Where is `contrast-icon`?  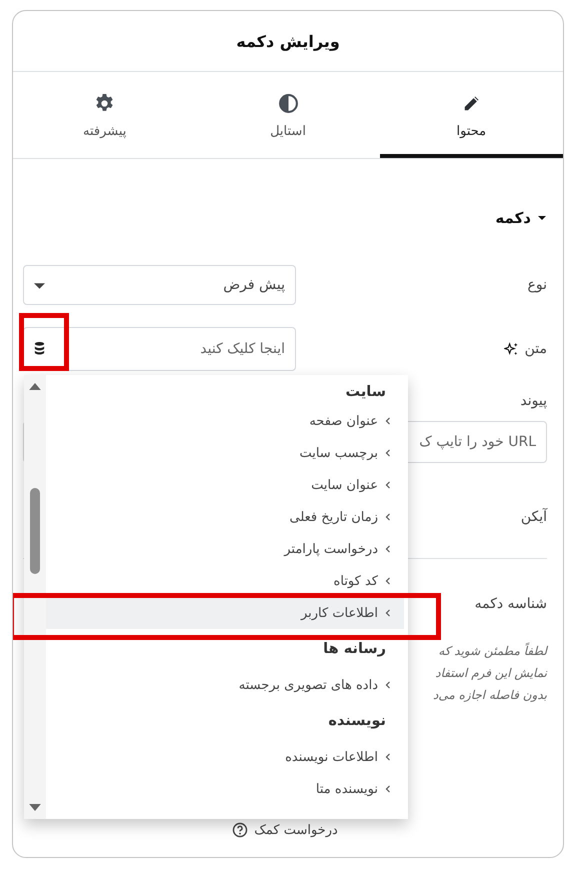
contrast-icon is located at coordinates (288, 103).